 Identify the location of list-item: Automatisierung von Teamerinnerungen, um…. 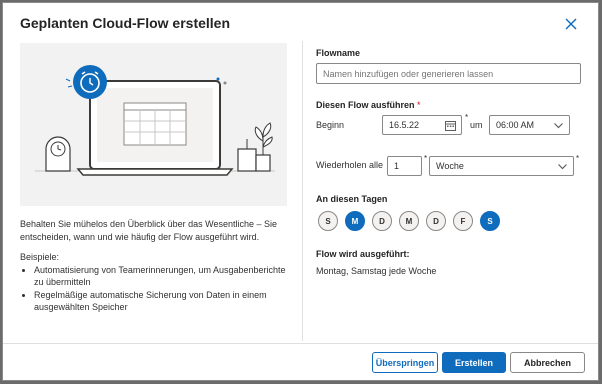
(163, 276).